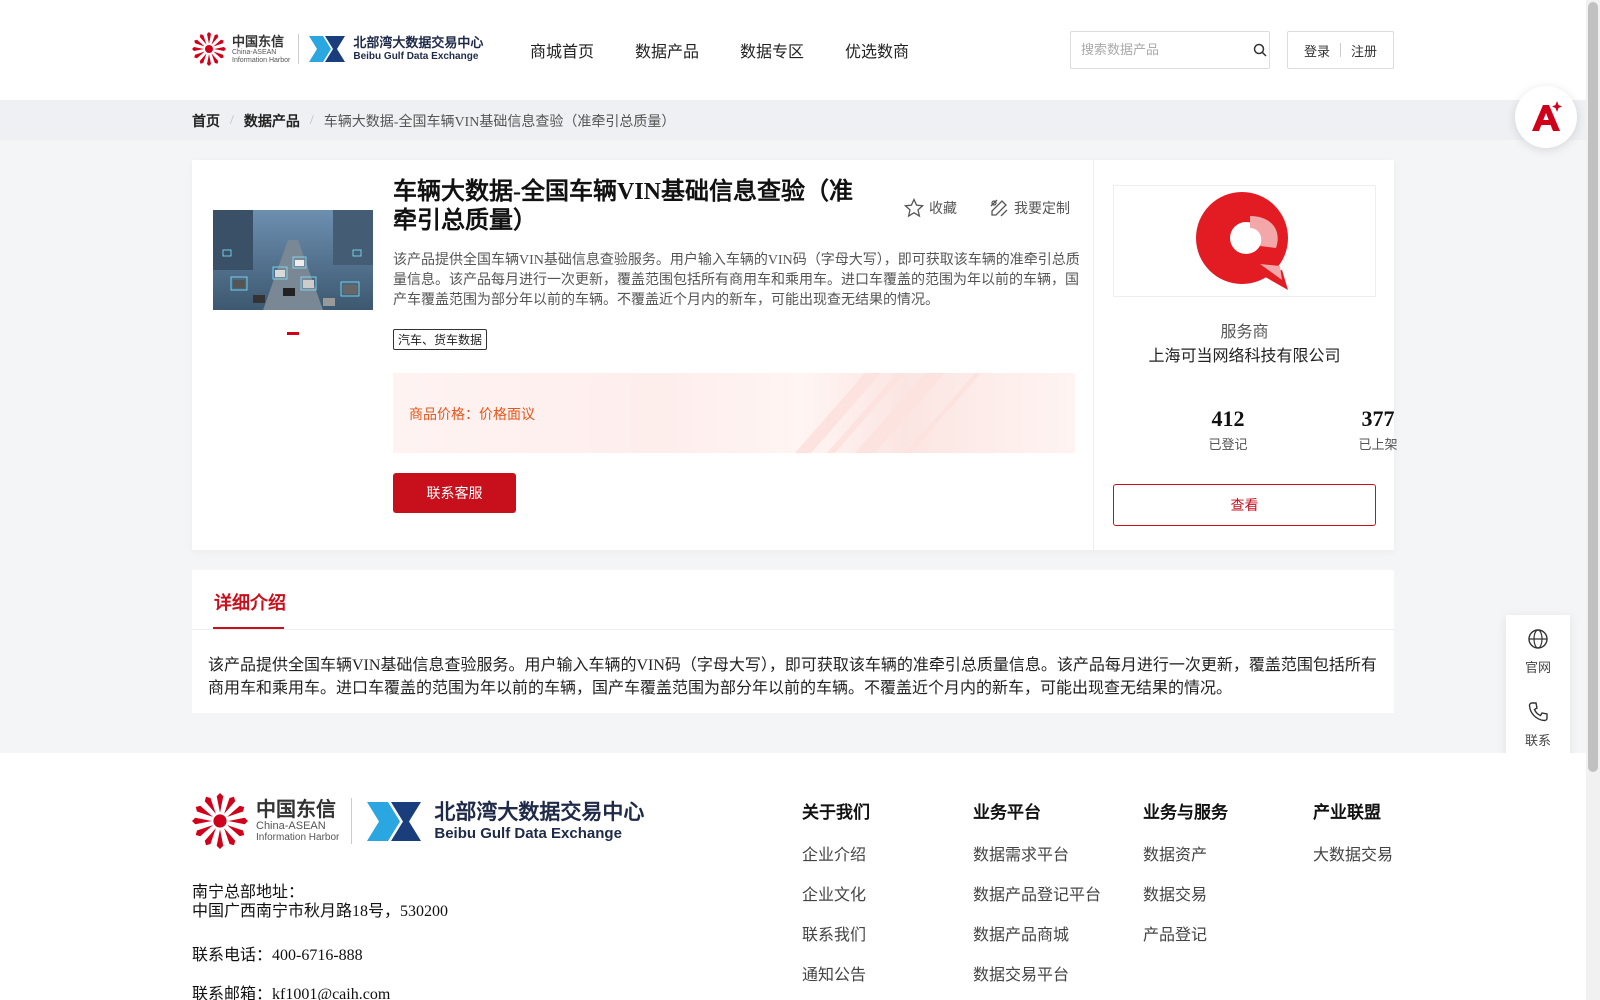  I want to click on page-scrollbar, so click(1593, 500).